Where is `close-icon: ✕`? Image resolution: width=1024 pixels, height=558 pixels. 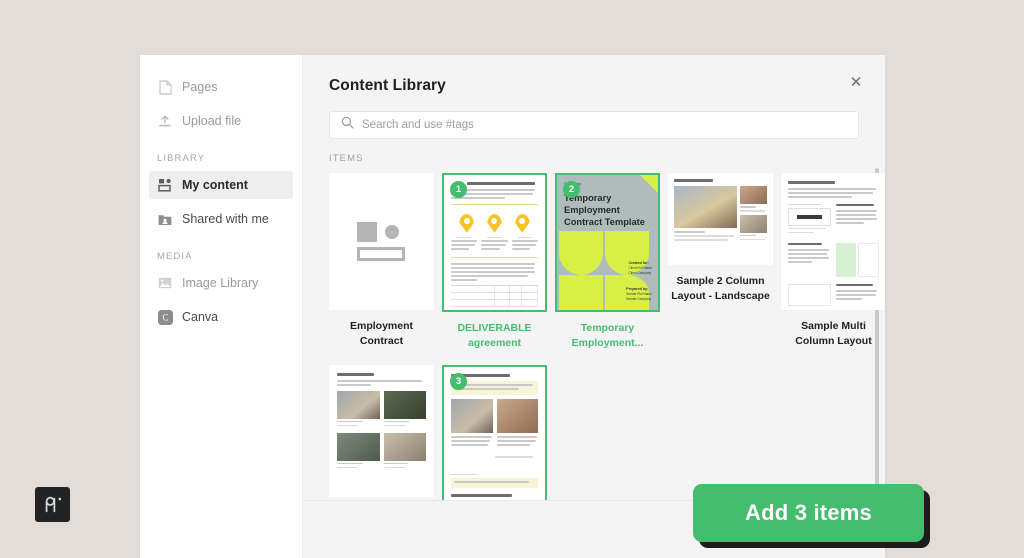 close-icon: ✕ is located at coordinates (856, 82).